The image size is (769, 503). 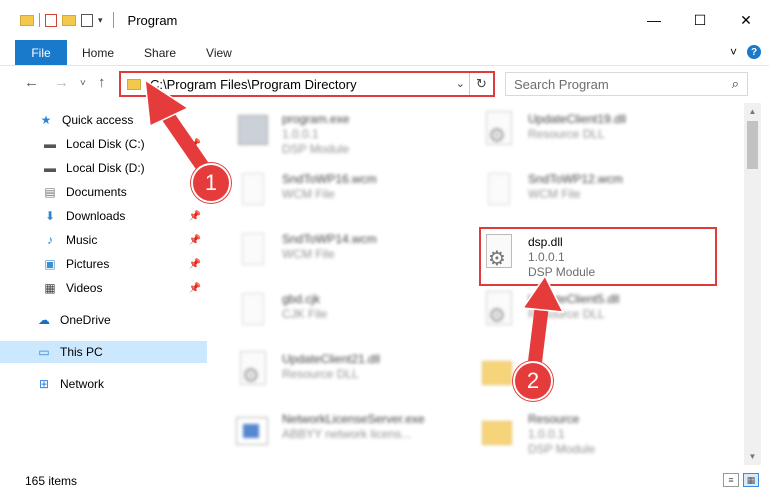 What do you see at coordinates (305, 314) in the screenshot?
I see `file-type: CJK File` at bounding box center [305, 314].